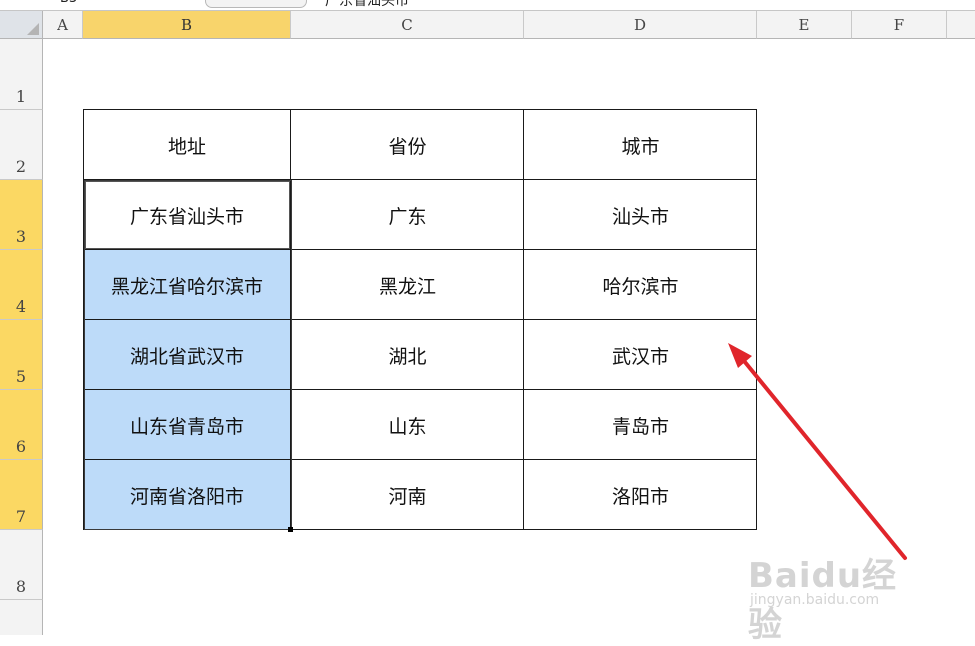 The height and width of the screenshot is (646, 975). What do you see at coordinates (407, 215) in the screenshot?
I see `cell-c3: 广东` at bounding box center [407, 215].